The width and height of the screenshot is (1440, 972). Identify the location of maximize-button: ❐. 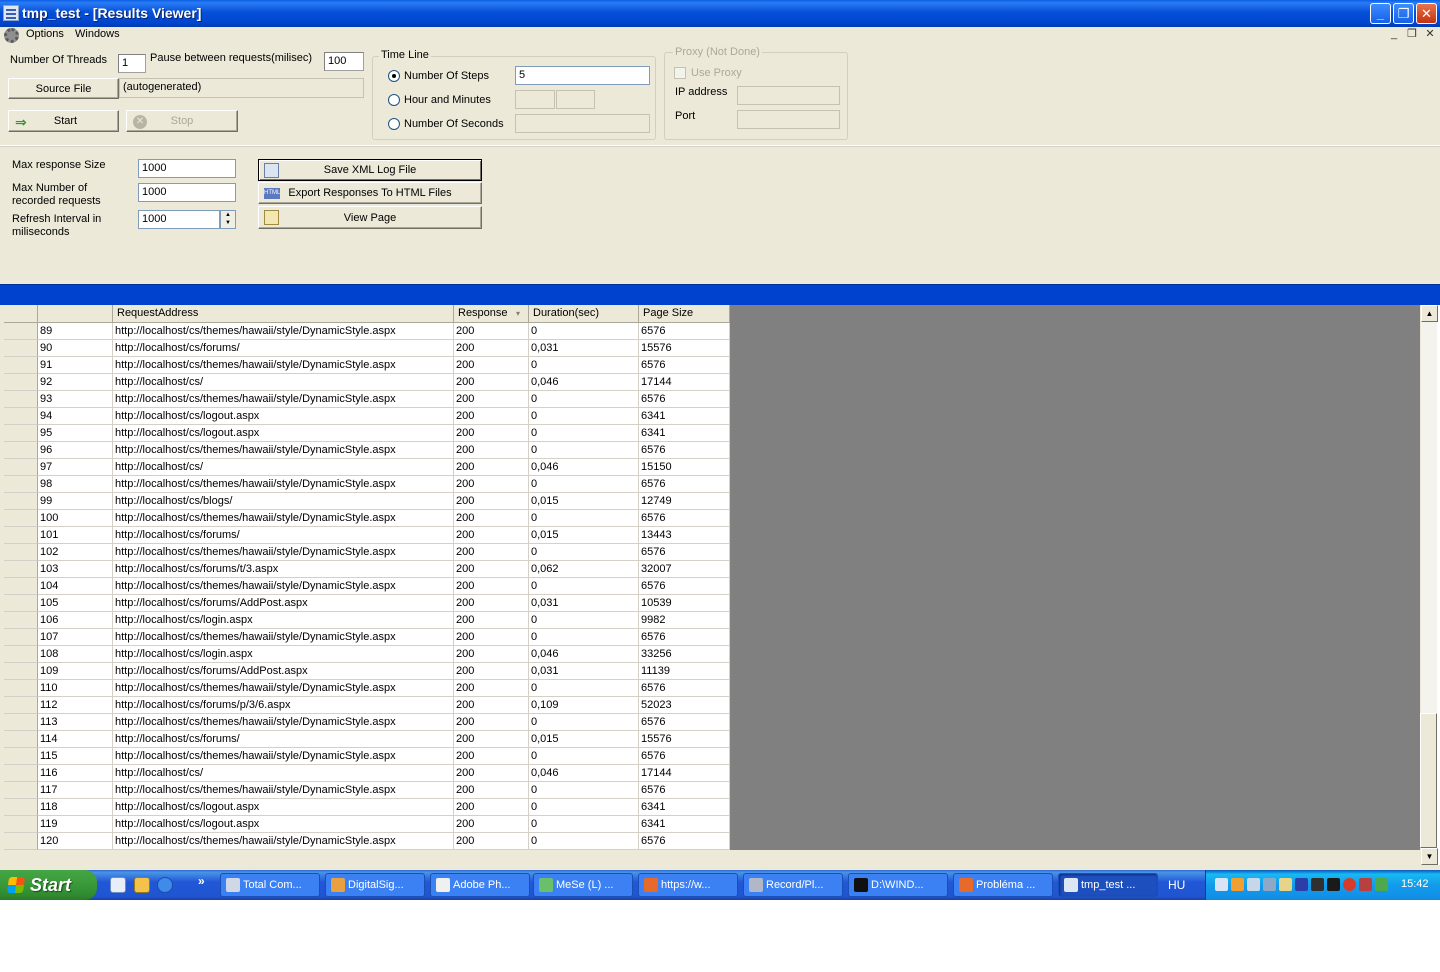
(1403, 13).